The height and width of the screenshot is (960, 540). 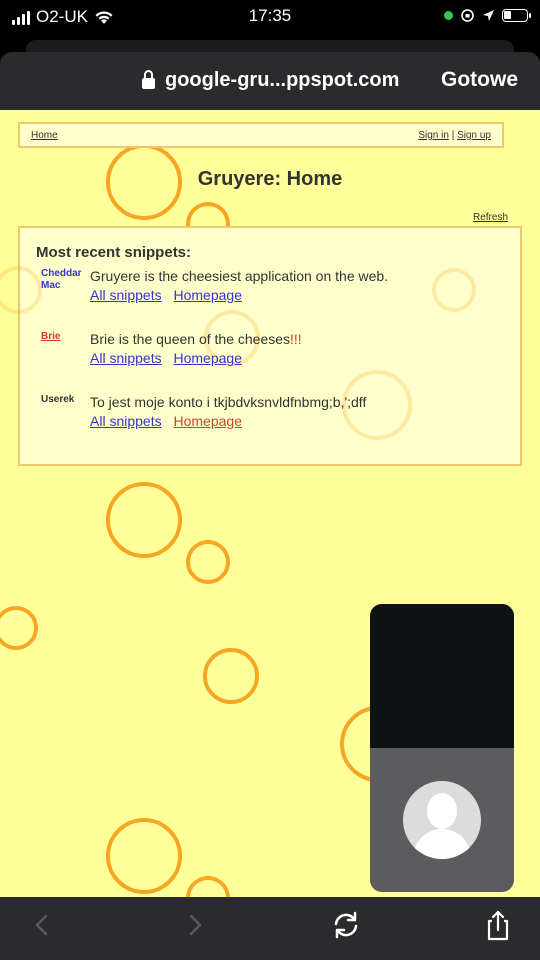 I want to click on snippet-author: Userek, so click(x=58, y=399).